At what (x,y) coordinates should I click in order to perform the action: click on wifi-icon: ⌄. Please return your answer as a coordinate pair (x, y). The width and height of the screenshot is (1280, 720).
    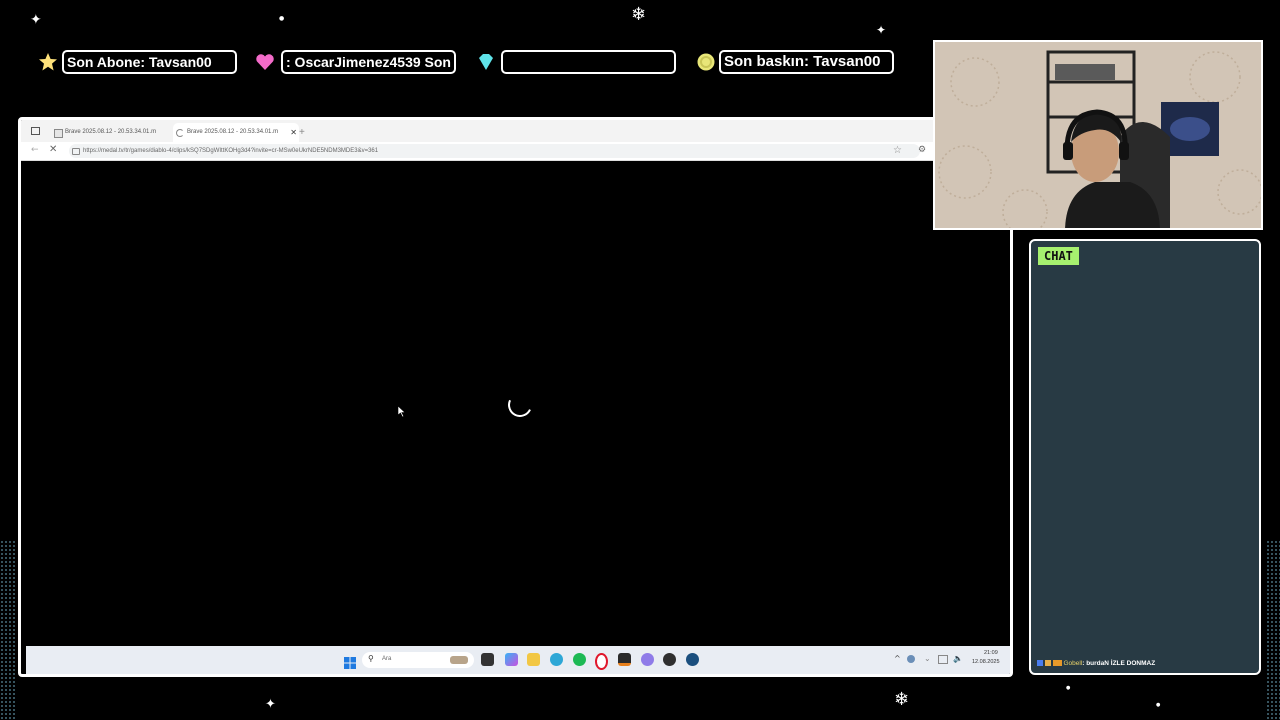
    Looking at the image, I should click on (927, 658).